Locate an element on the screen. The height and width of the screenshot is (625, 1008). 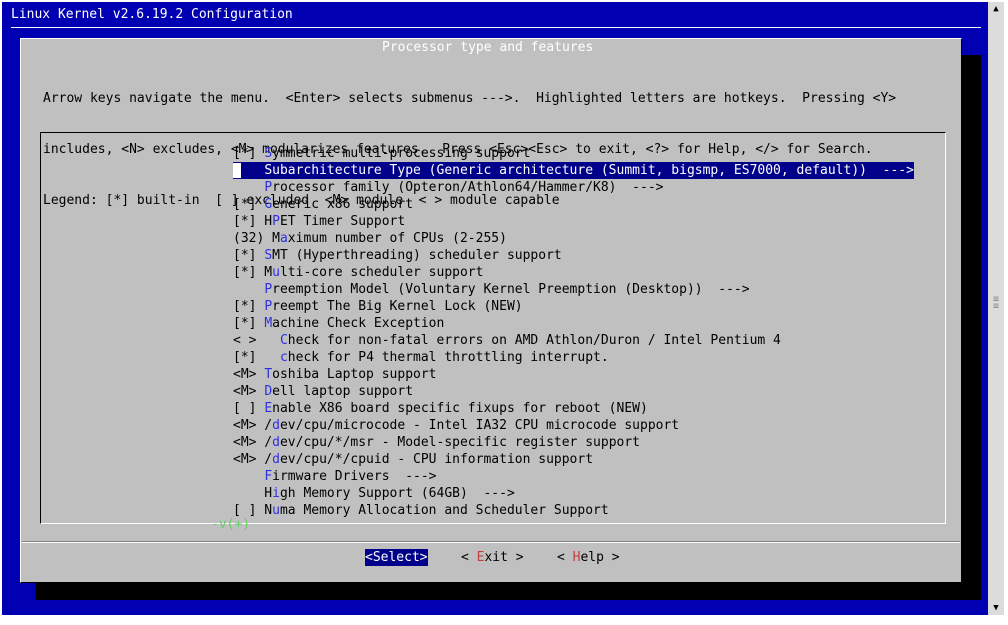
scroll-down-icon: ▼ is located at coordinates (996, 608).